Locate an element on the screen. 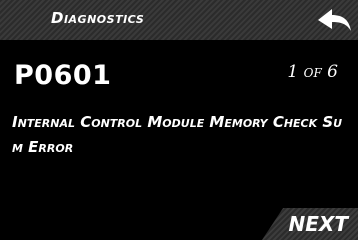 The height and width of the screenshot is (240, 358). trouble-code: P0601 is located at coordinates (63, 75).